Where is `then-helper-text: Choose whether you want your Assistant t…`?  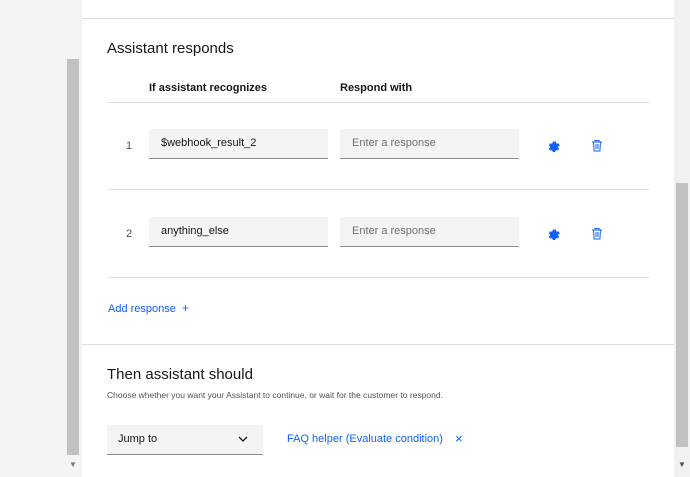 then-helper-text: Choose whether you want your Assistant t… is located at coordinates (275, 395).